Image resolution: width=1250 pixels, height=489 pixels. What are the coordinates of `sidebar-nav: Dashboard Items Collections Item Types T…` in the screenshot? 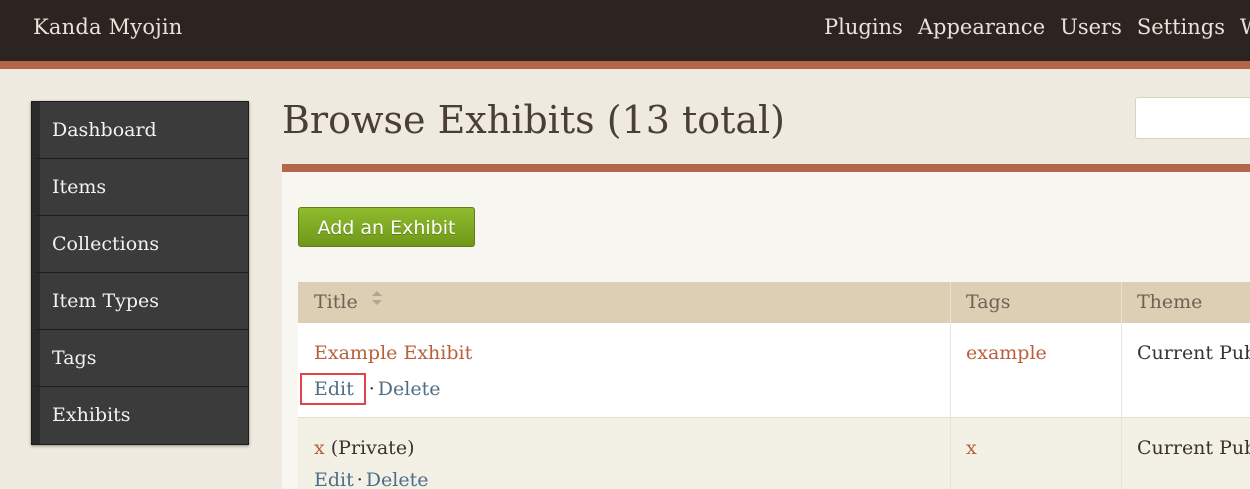 It's located at (140, 273).